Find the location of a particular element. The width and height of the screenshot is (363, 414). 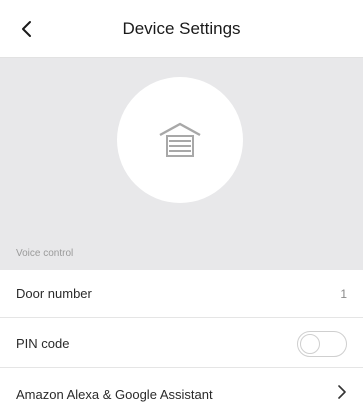

section-label-voice-control: Voice control is located at coordinates (45, 253).